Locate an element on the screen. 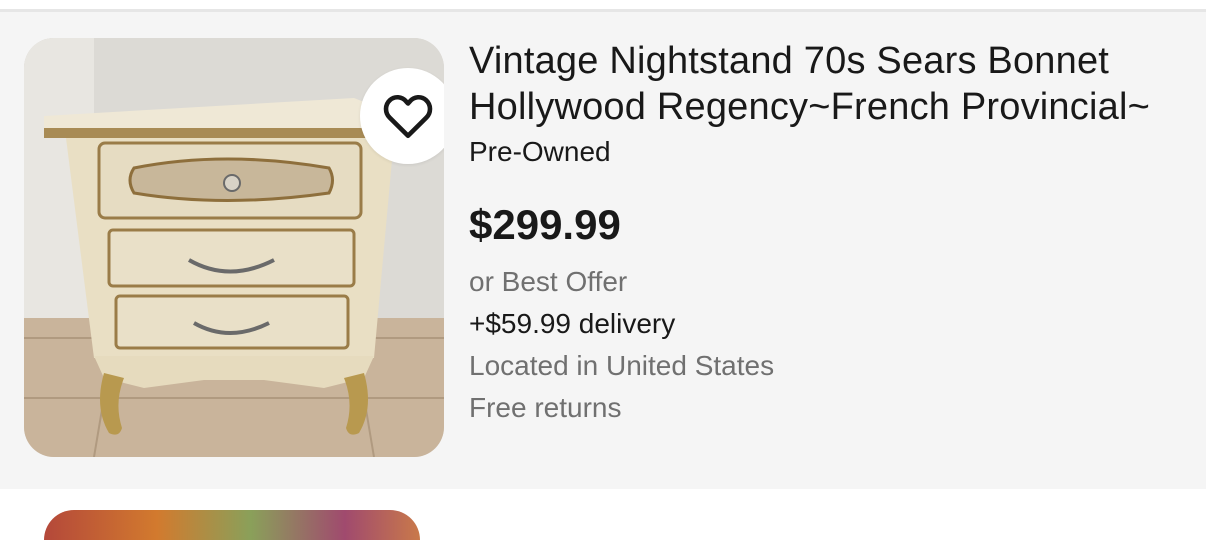 The image size is (1206, 540). item-condition: Pre-Owned is located at coordinates (540, 151).